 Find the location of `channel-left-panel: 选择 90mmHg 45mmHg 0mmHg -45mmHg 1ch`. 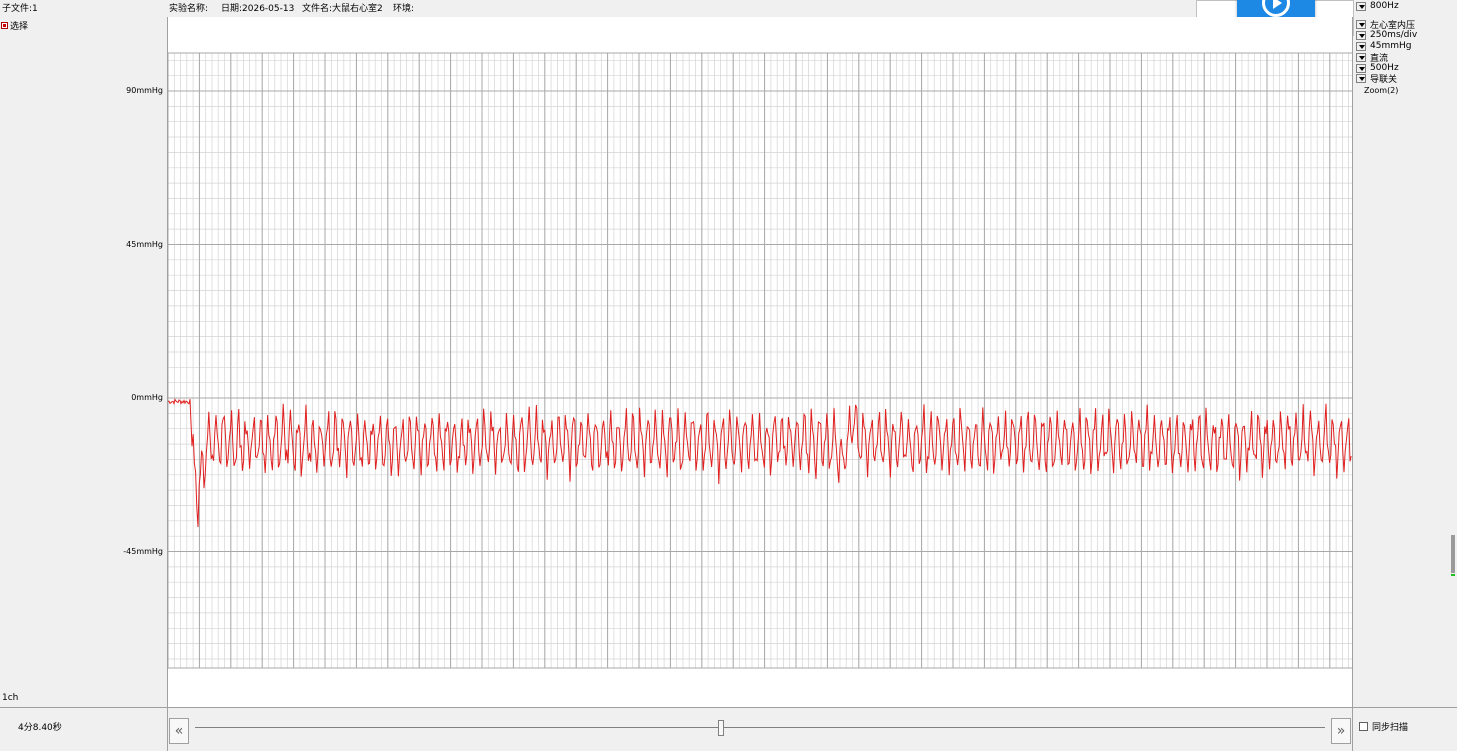

channel-left-panel: 选择 90mmHg 45mmHg 0mmHg -45mmHg 1ch is located at coordinates (83, 362).